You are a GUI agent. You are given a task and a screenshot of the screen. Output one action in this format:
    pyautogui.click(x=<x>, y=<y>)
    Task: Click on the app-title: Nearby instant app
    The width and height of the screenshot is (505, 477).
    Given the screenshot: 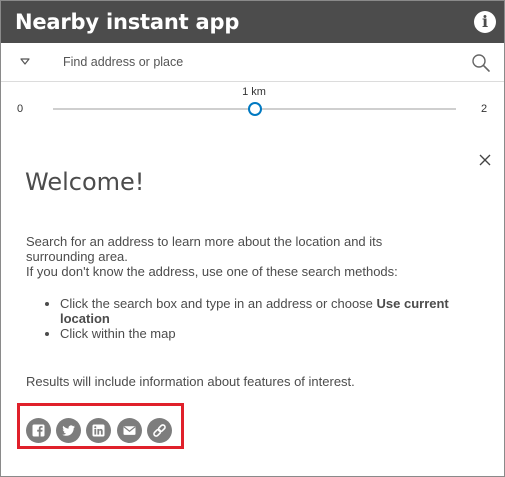 What is the action you would take?
    pyautogui.click(x=127, y=22)
    